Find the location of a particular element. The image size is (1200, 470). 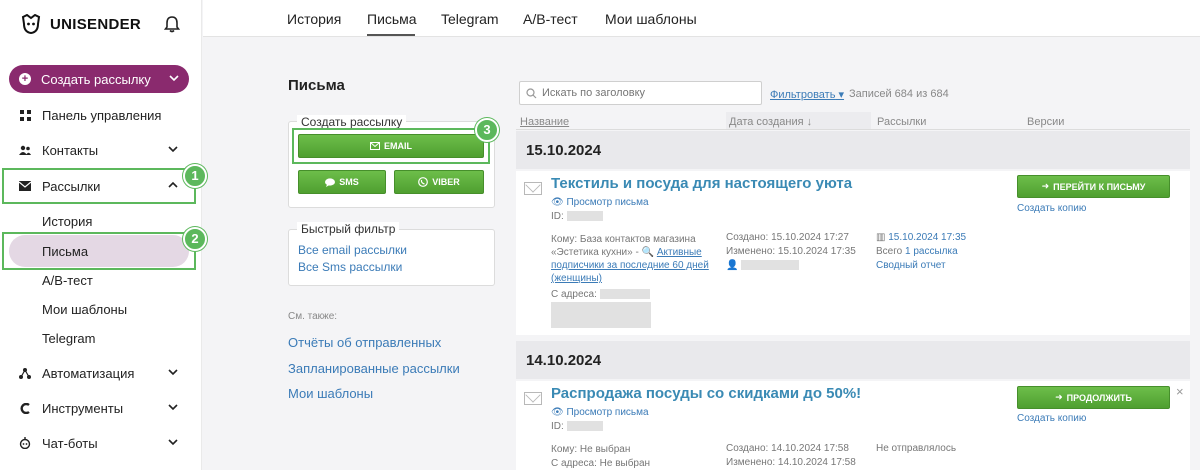

step-badge-2: 2 is located at coordinates (195, 239).